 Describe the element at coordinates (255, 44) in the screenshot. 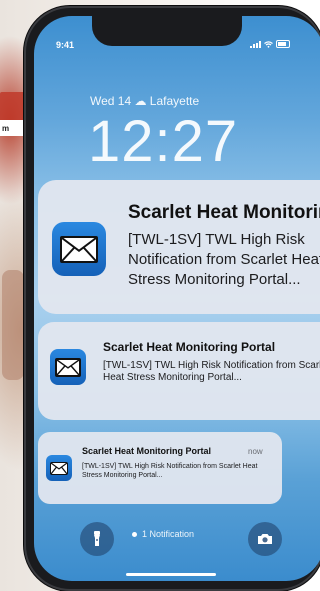

I see `signal-icon` at that location.